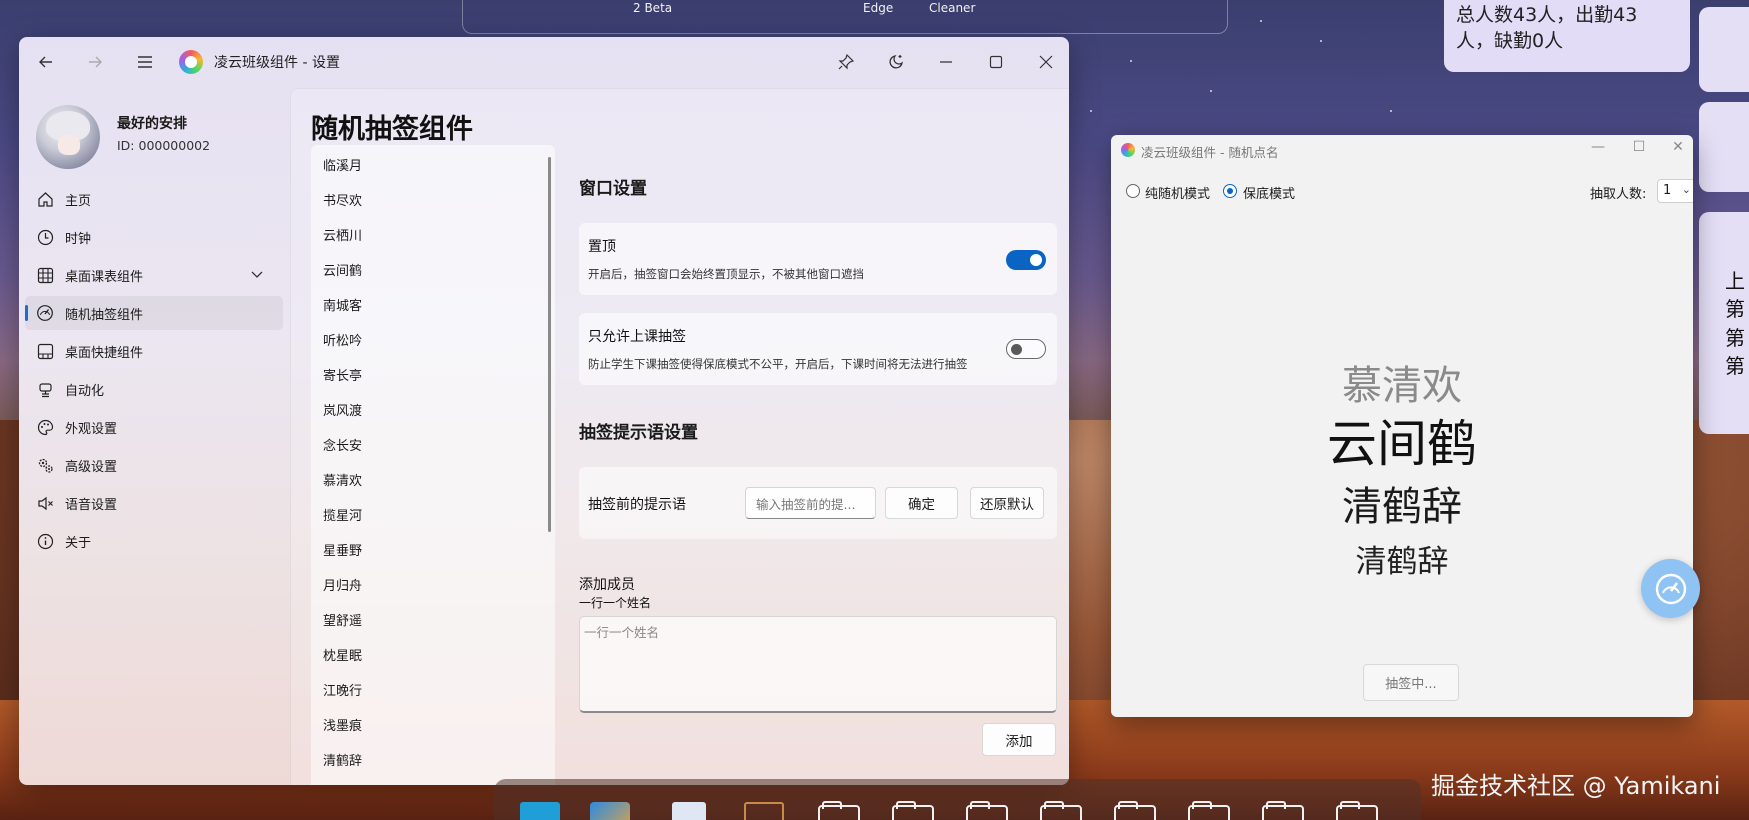  What do you see at coordinates (878, 8) in the screenshot?
I see `shortcut-label: Edge` at bounding box center [878, 8].